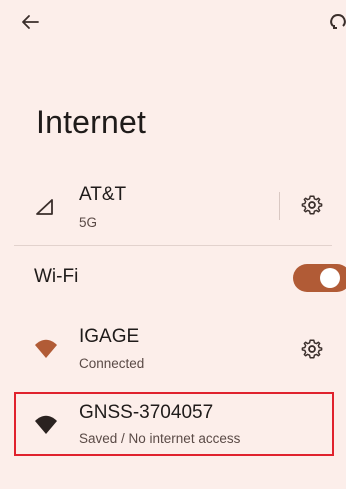 This screenshot has height=489, width=346. I want to click on network-name: IGAGE, so click(109, 336).